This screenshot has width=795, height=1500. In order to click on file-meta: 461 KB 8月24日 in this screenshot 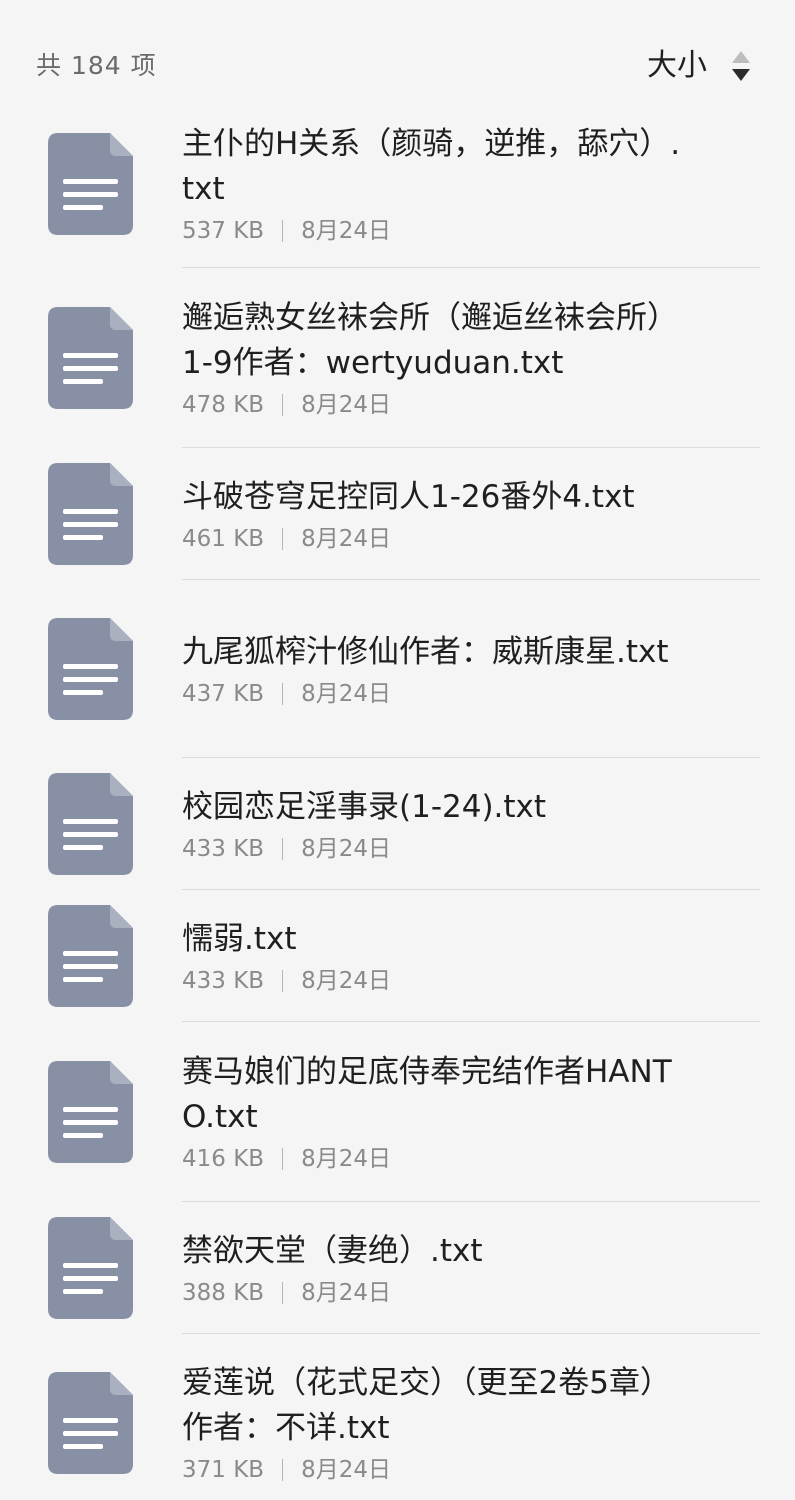, I will do `click(433, 539)`.